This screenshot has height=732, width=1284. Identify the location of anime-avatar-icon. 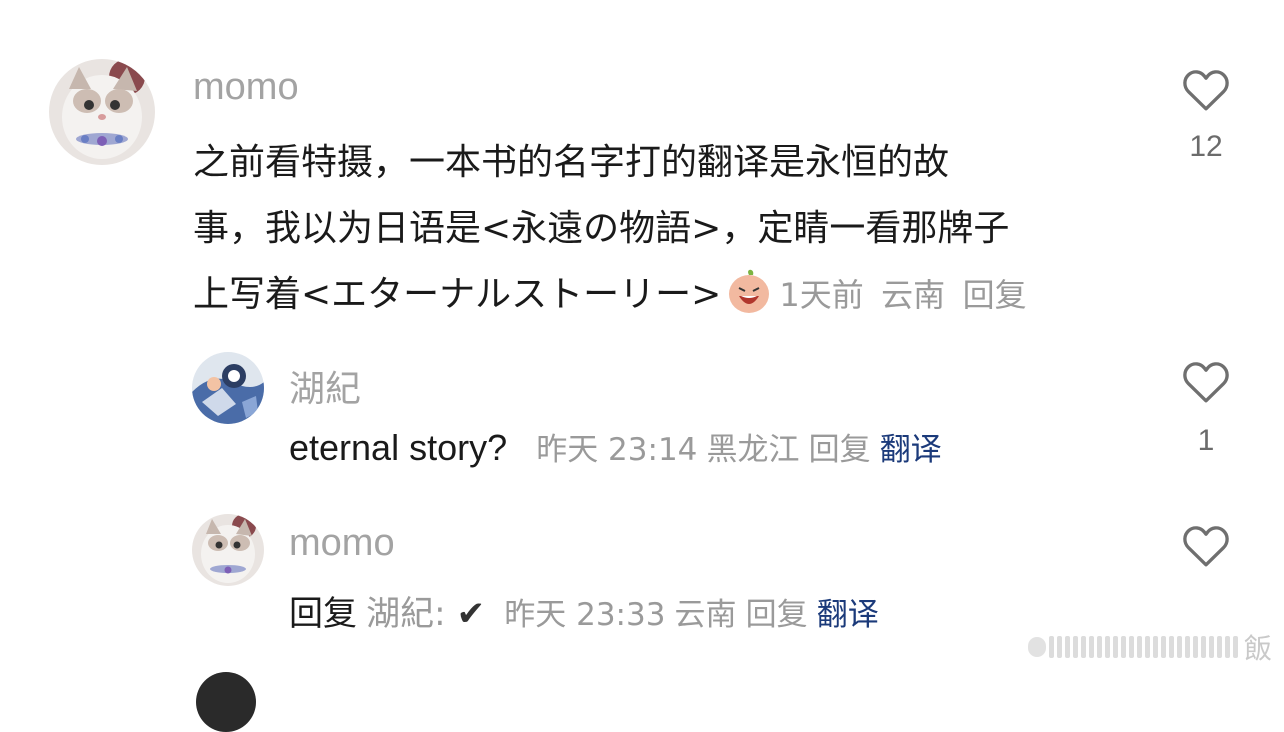
(228, 388).